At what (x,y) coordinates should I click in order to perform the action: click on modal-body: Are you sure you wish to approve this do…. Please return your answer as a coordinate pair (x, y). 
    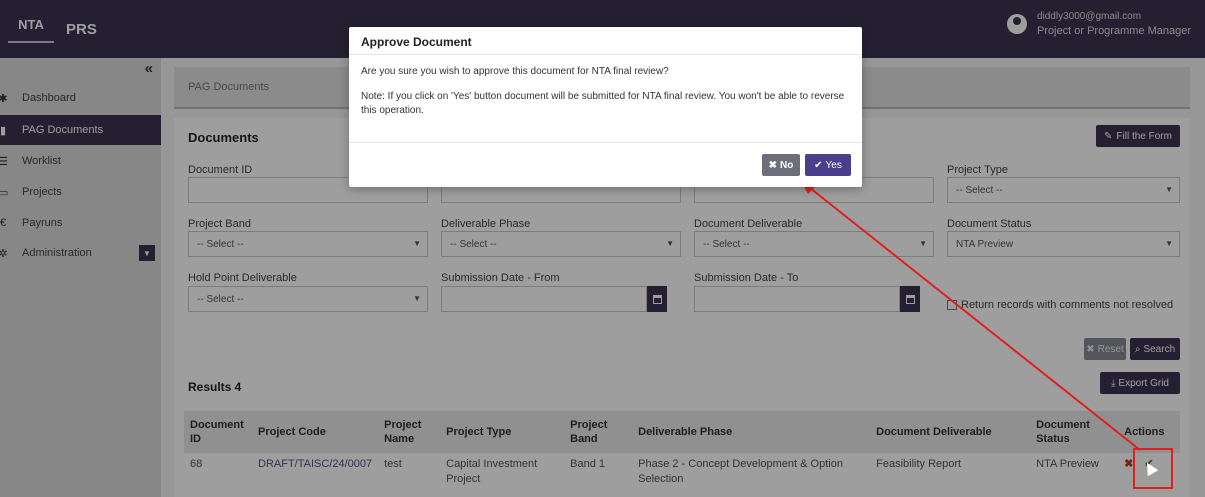
    Looking at the image, I should click on (605, 99).